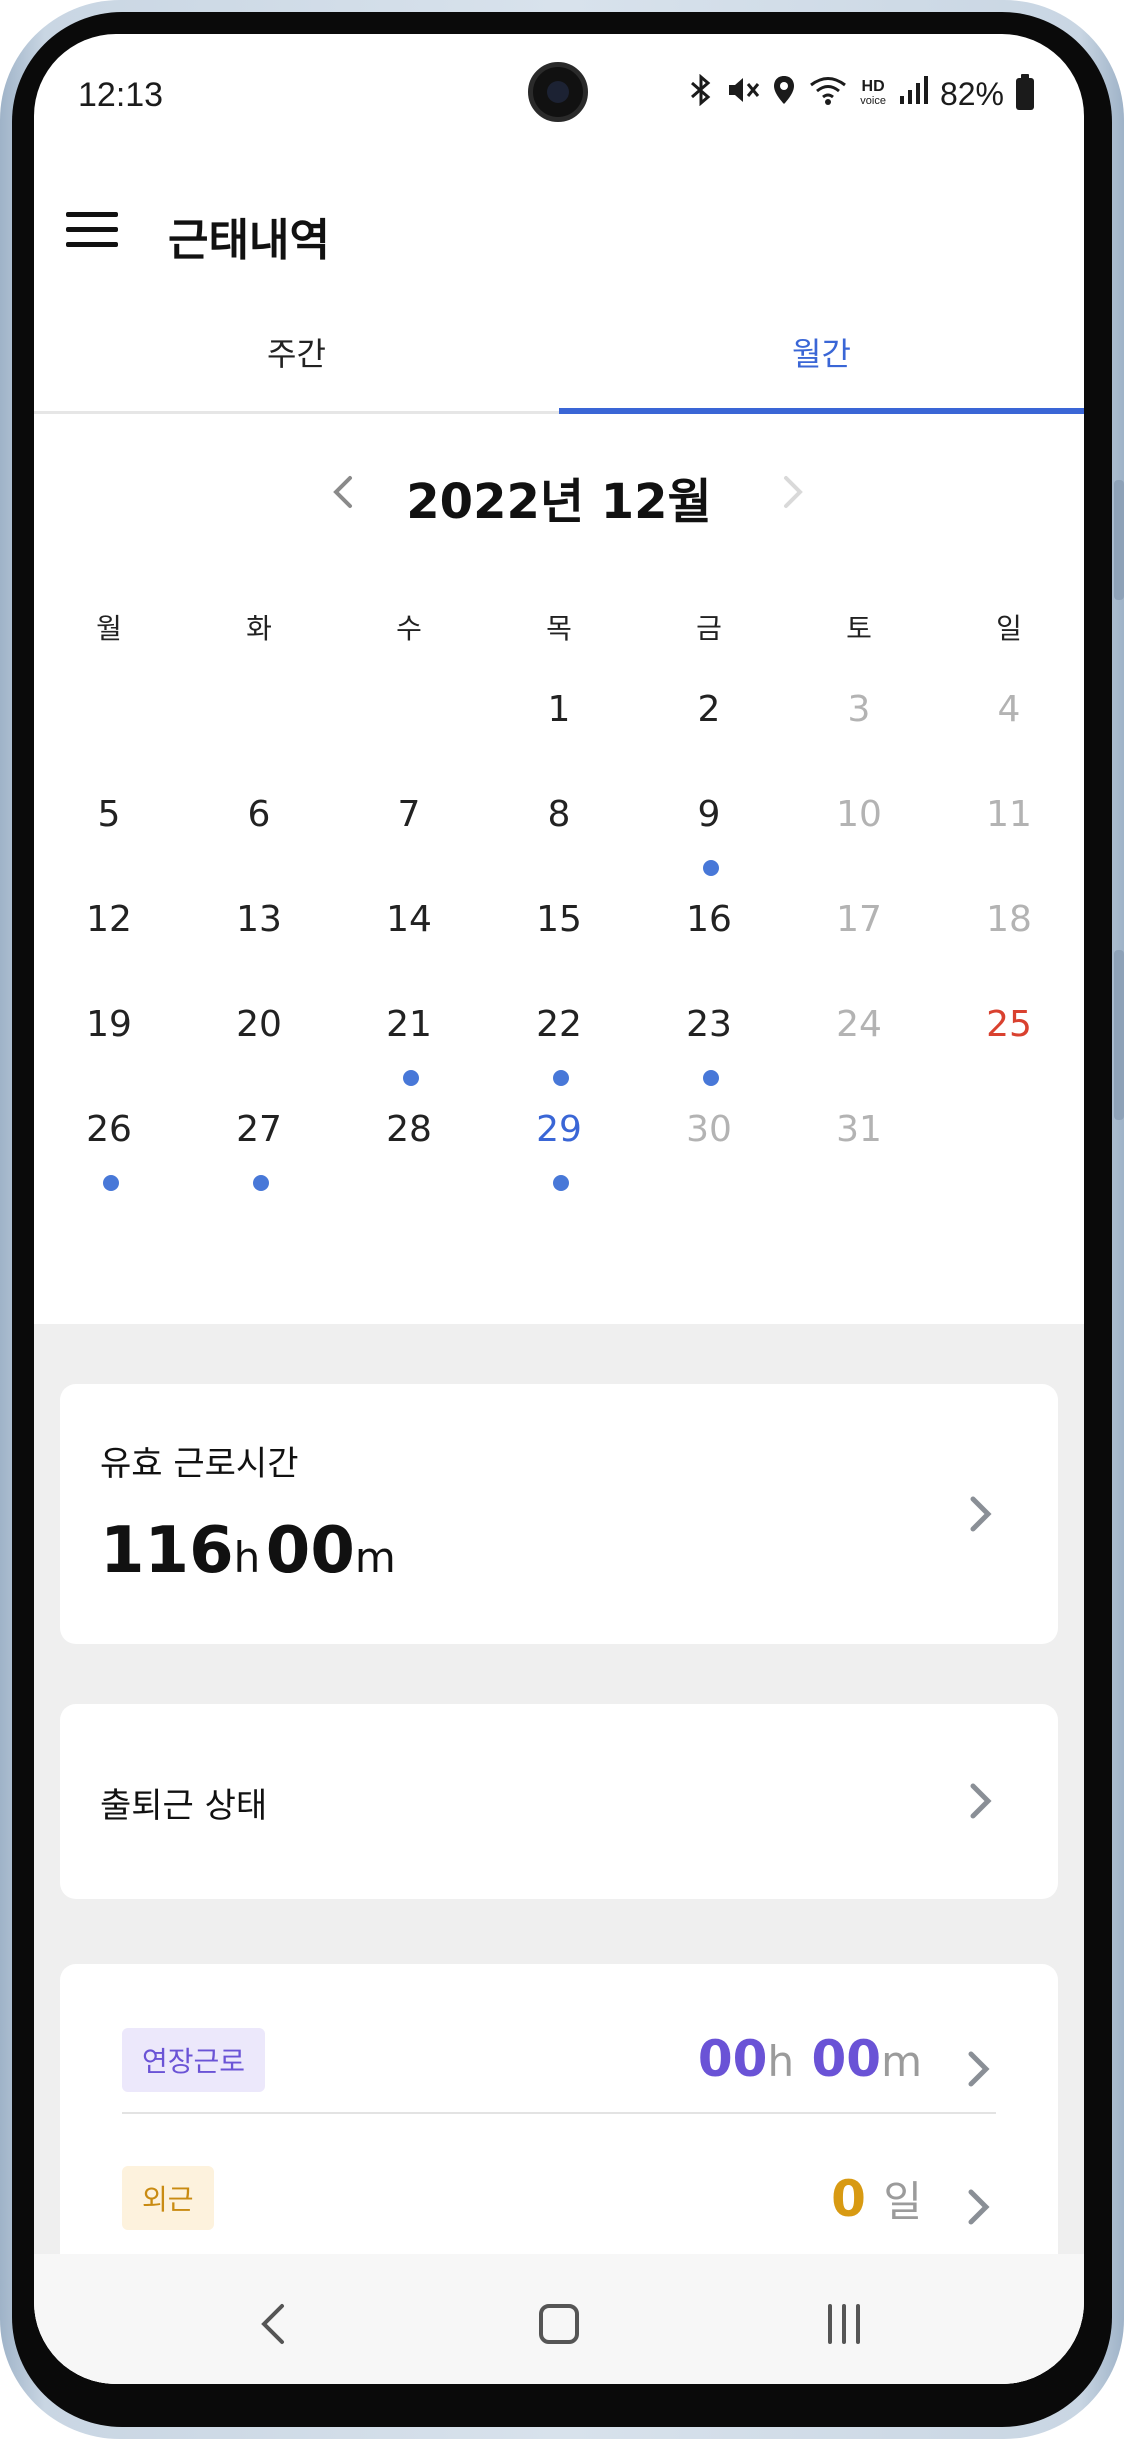 The width and height of the screenshot is (1124, 2439). What do you see at coordinates (1119, 540) in the screenshot?
I see `volume-button` at bounding box center [1119, 540].